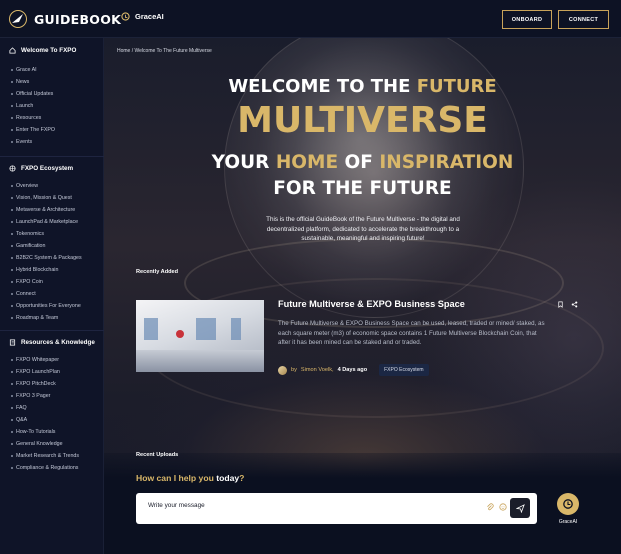 The width and height of the screenshot is (621, 554). Describe the element at coordinates (35, 360) in the screenshot. I see `sidebar-item-whitepaper: FXPO Whitepaper` at that location.